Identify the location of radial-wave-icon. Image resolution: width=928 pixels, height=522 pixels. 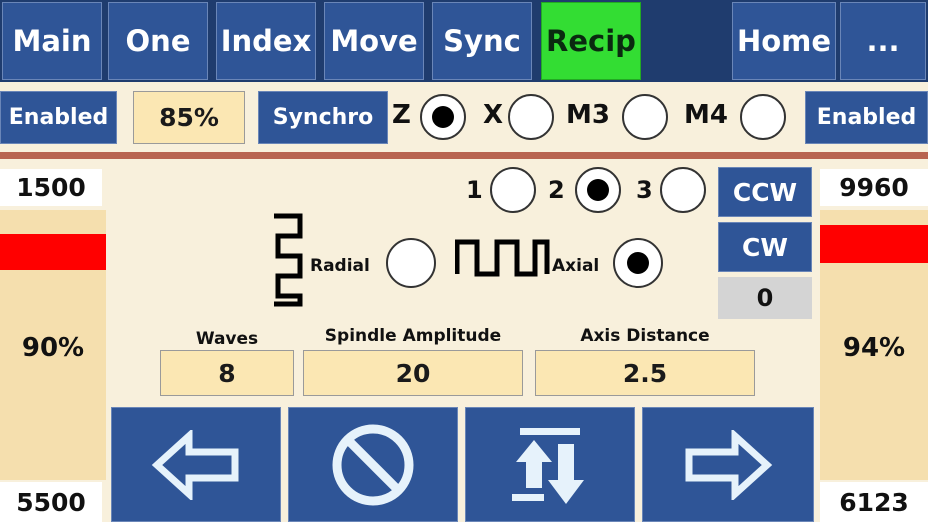
(288, 260).